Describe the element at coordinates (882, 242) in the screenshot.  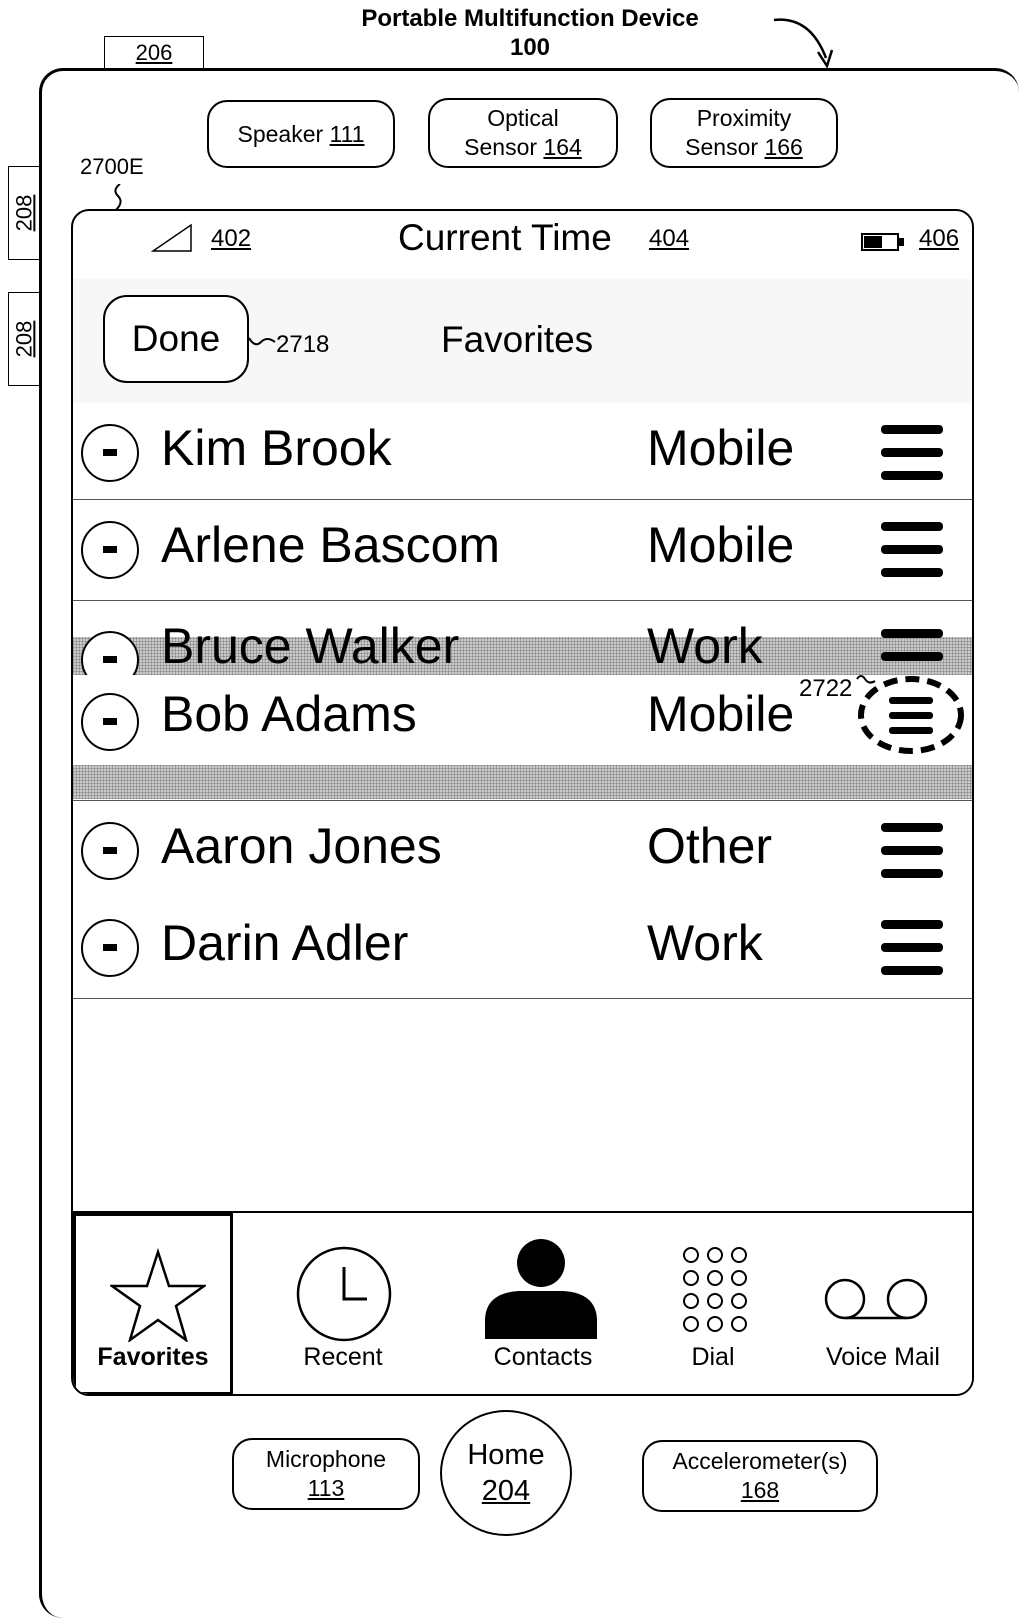
I see `battery-icon` at that location.